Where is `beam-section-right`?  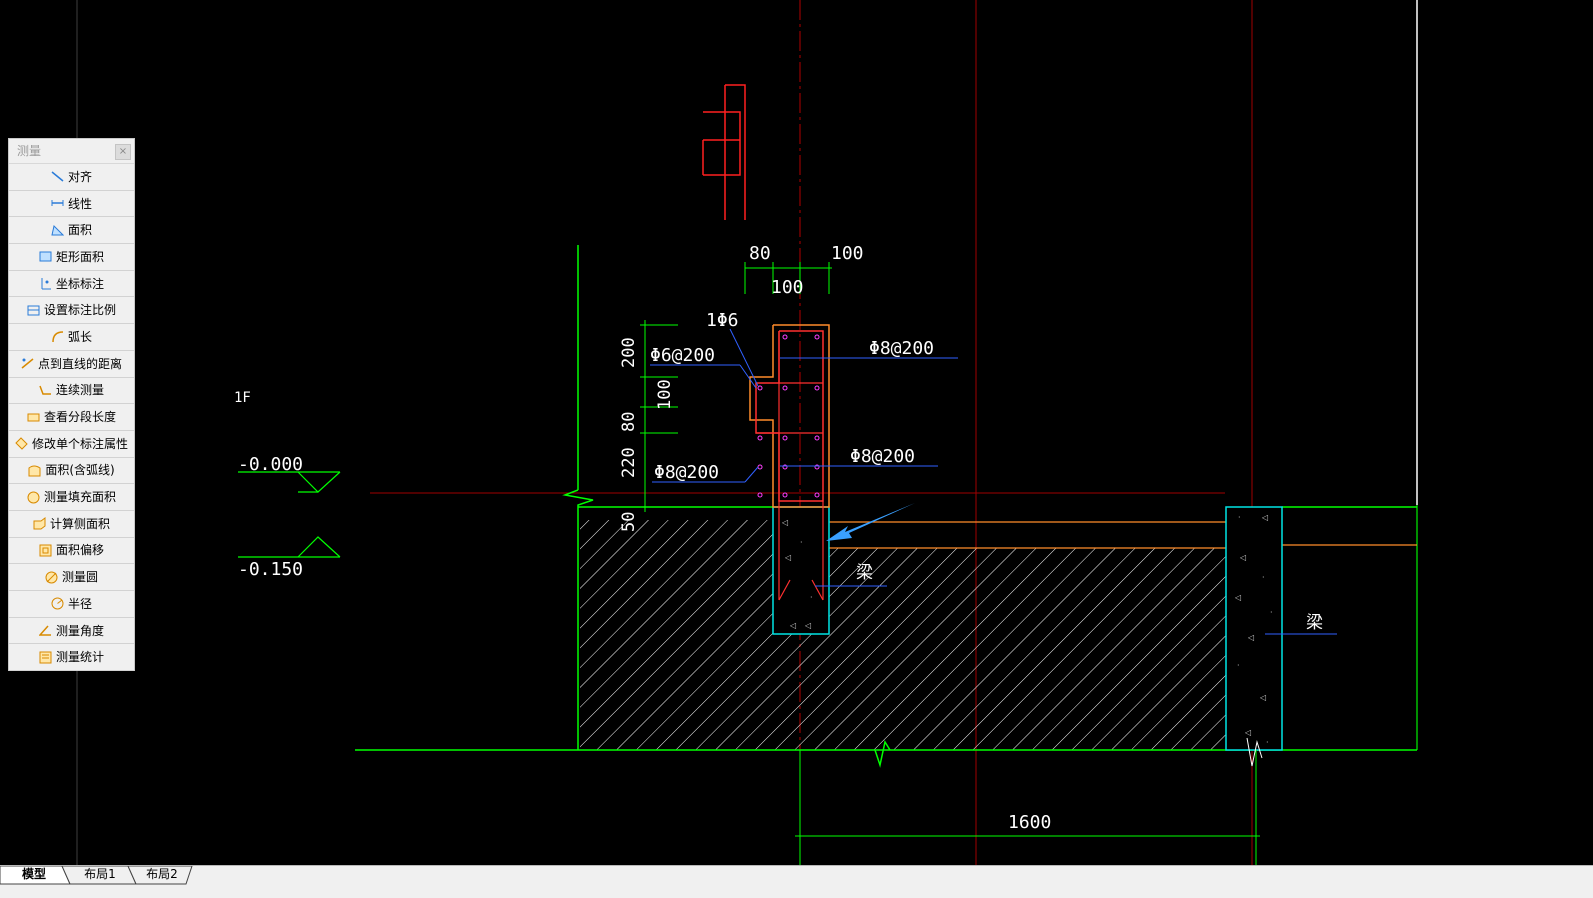
beam-section-right is located at coordinates (1254, 628).